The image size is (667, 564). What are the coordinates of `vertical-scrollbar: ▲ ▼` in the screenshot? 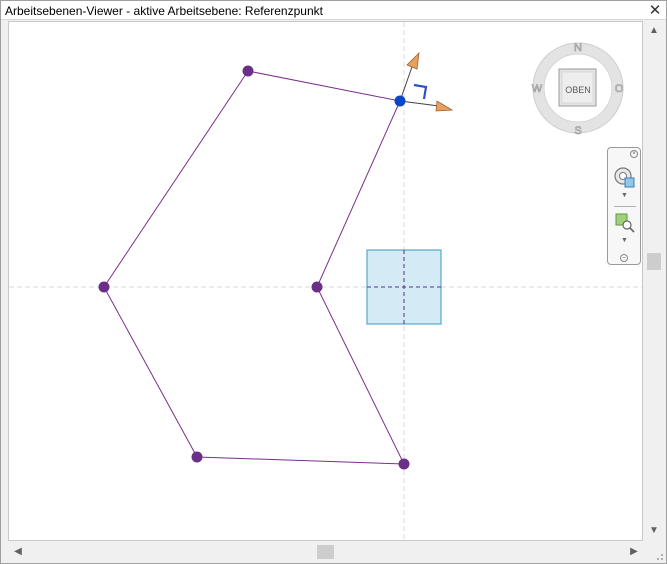 It's located at (654, 281).